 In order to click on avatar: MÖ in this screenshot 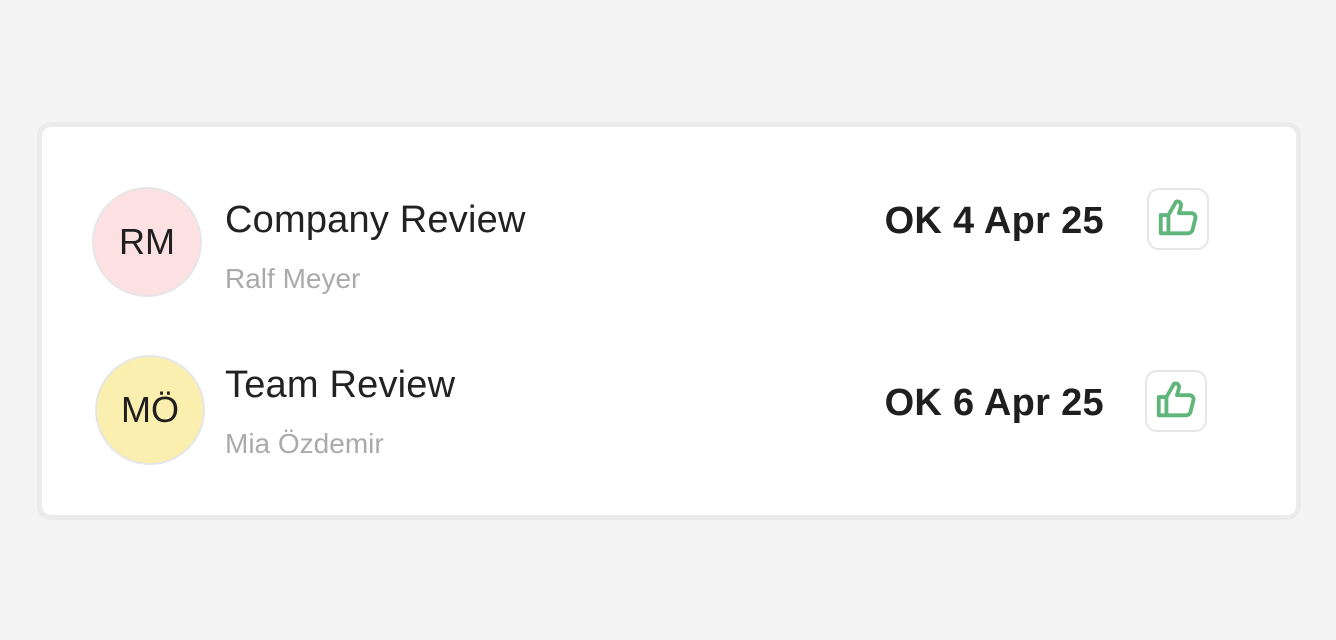, I will do `click(150, 410)`.